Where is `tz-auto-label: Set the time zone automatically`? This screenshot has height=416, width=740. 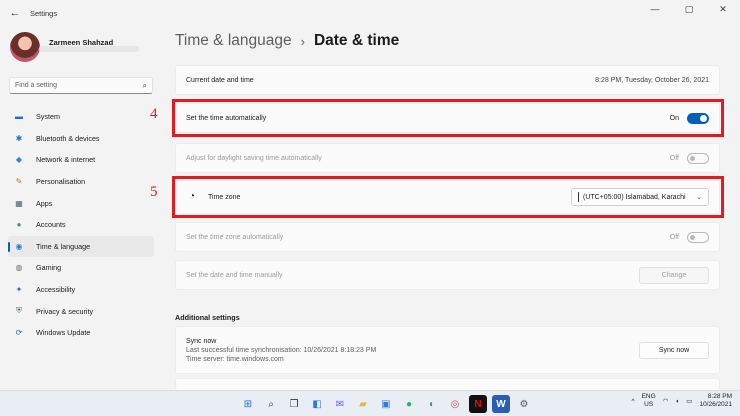 tz-auto-label: Set the time zone automatically is located at coordinates (235, 237).